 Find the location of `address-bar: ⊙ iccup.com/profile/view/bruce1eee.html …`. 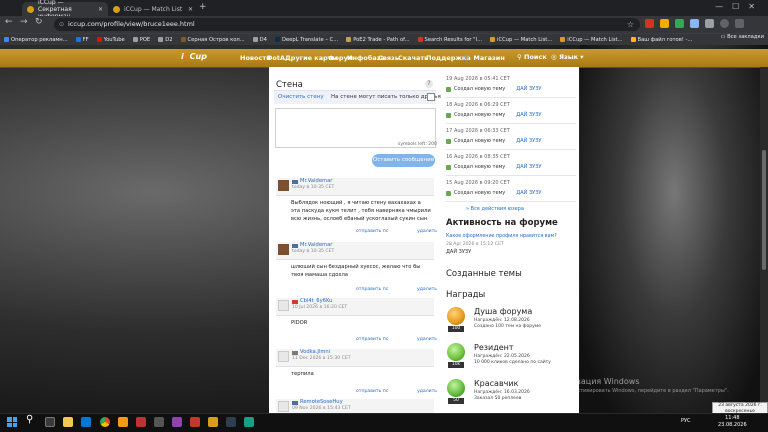

address-bar: ⊙ iccup.com/profile/view/bruce1eee.html … is located at coordinates (347, 24).